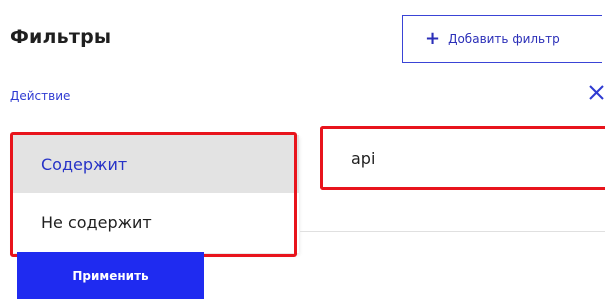 The height and width of the screenshot is (299, 605). I want to click on page-title: Фильтры, so click(61, 37).